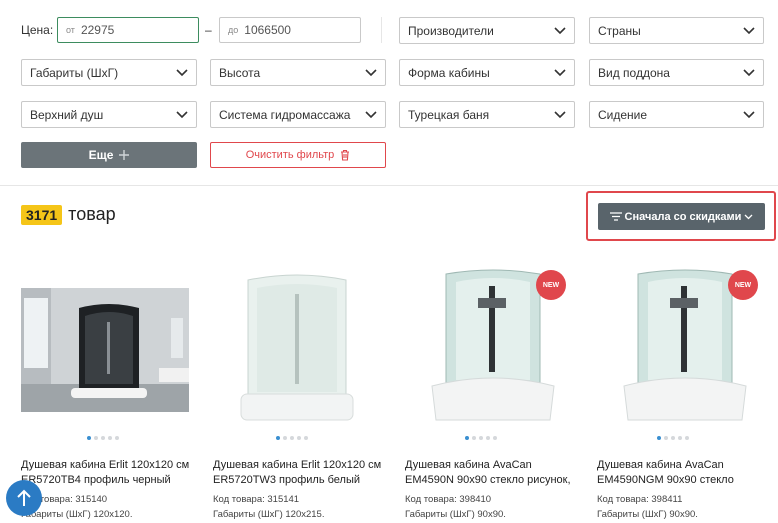 The image size is (778, 523). What do you see at coordinates (70, 30) in the screenshot?
I see `price-from-prefix: от` at bounding box center [70, 30].